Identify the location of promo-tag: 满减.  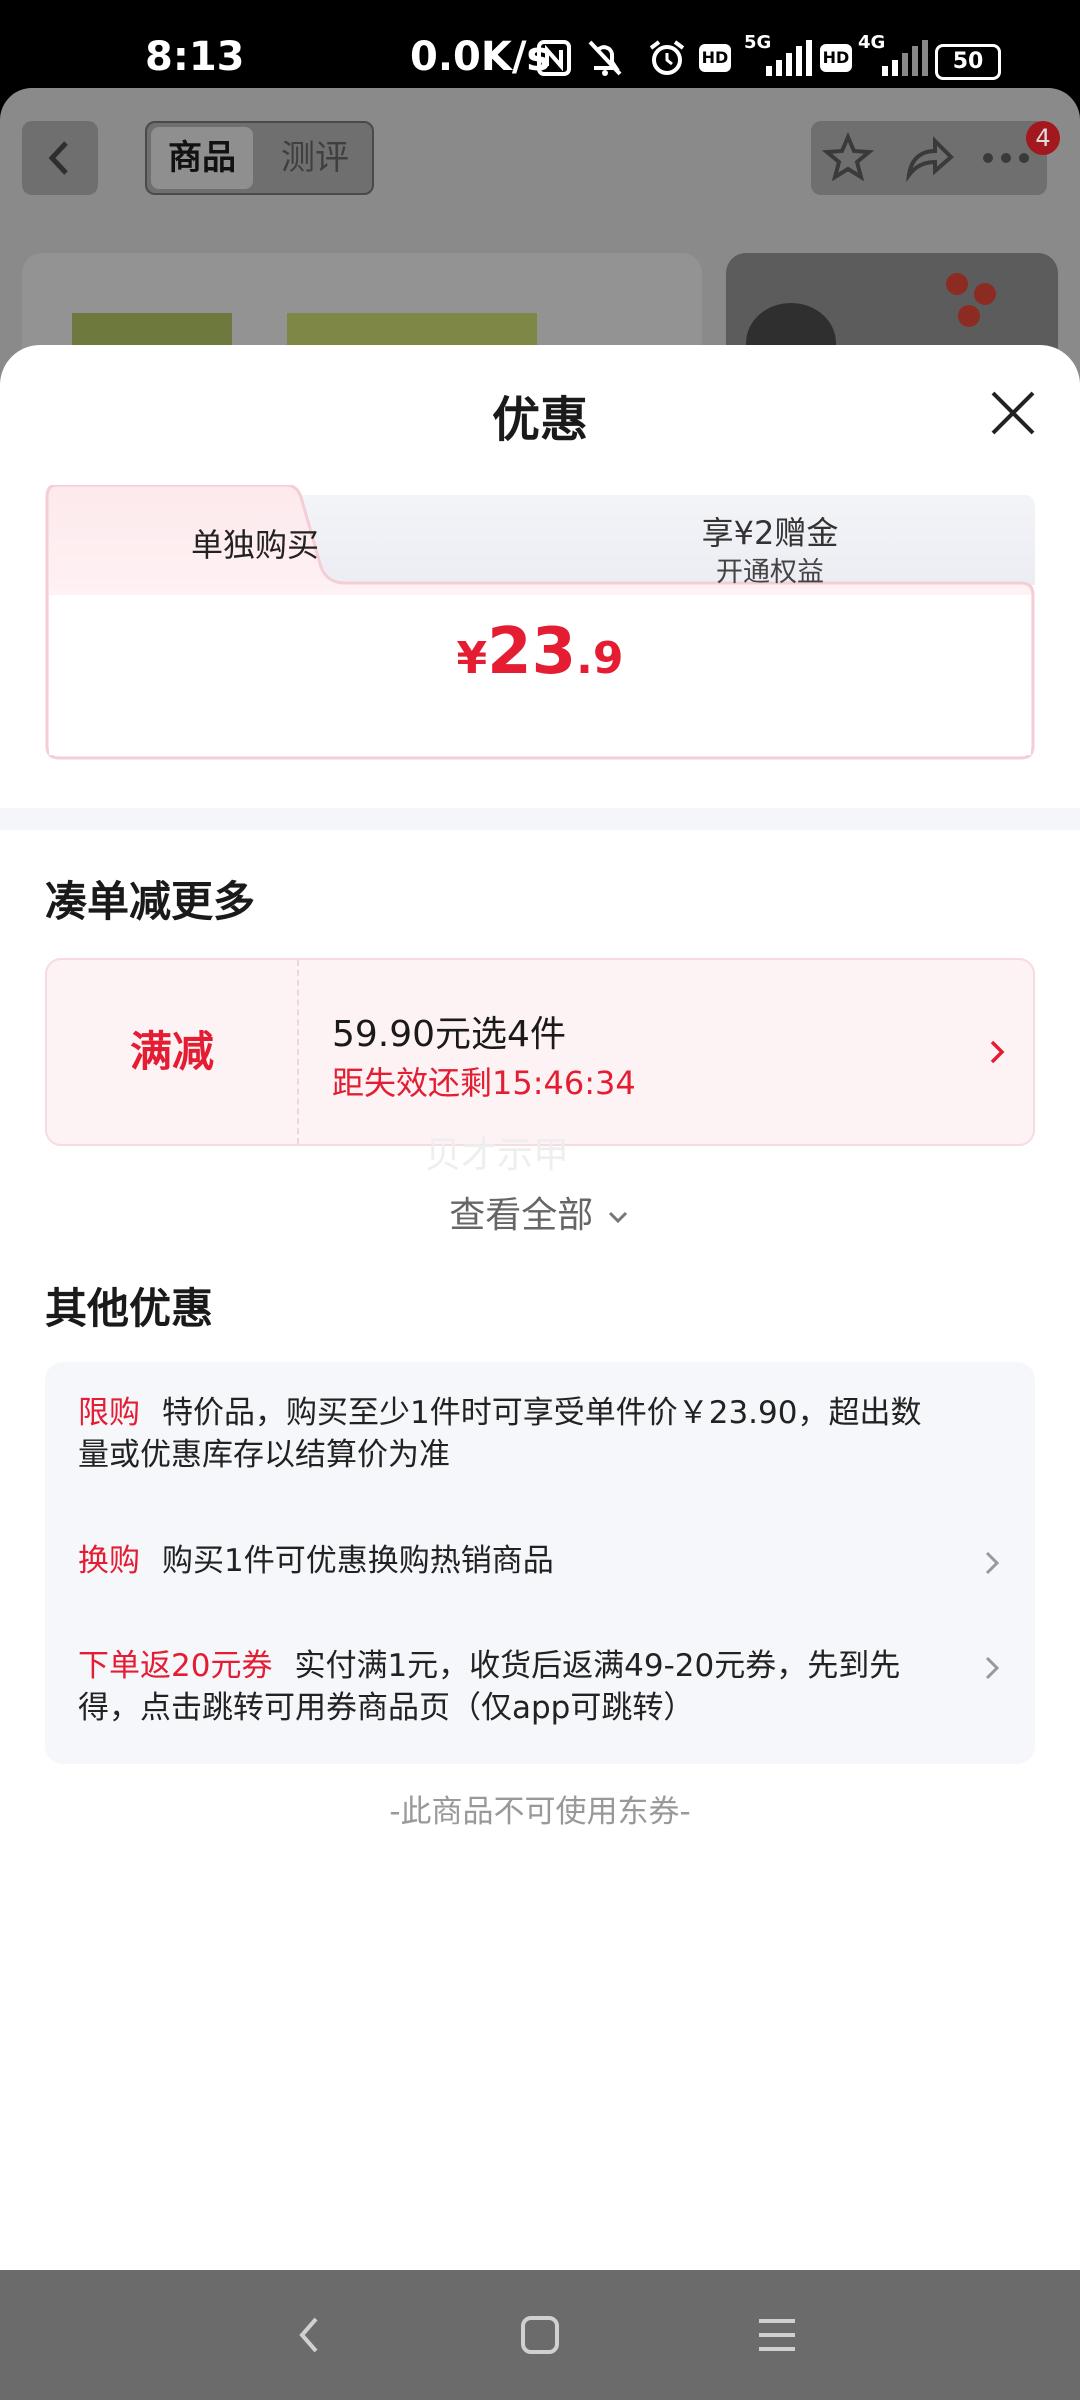
(173, 1052).